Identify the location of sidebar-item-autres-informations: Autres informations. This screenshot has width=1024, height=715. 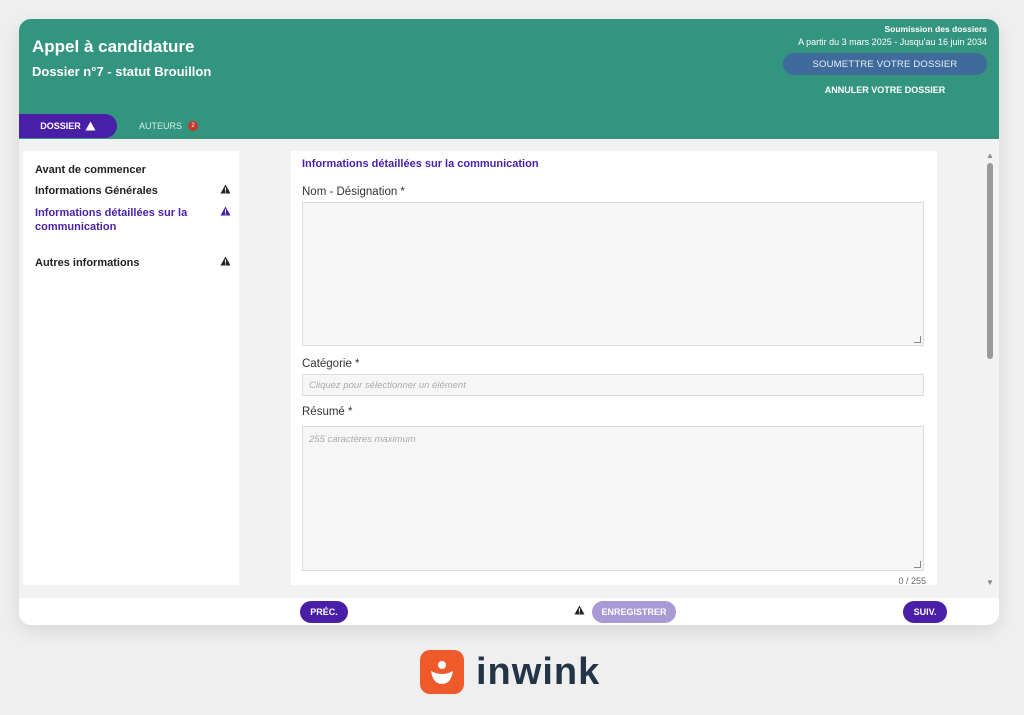
(135, 263).